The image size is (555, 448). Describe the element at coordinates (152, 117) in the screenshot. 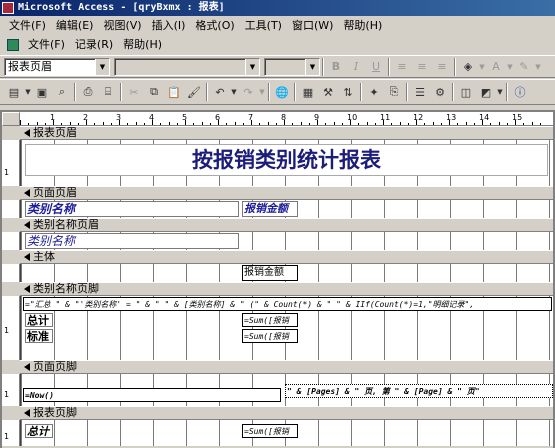

I see `ruler-number: 4` at that location.